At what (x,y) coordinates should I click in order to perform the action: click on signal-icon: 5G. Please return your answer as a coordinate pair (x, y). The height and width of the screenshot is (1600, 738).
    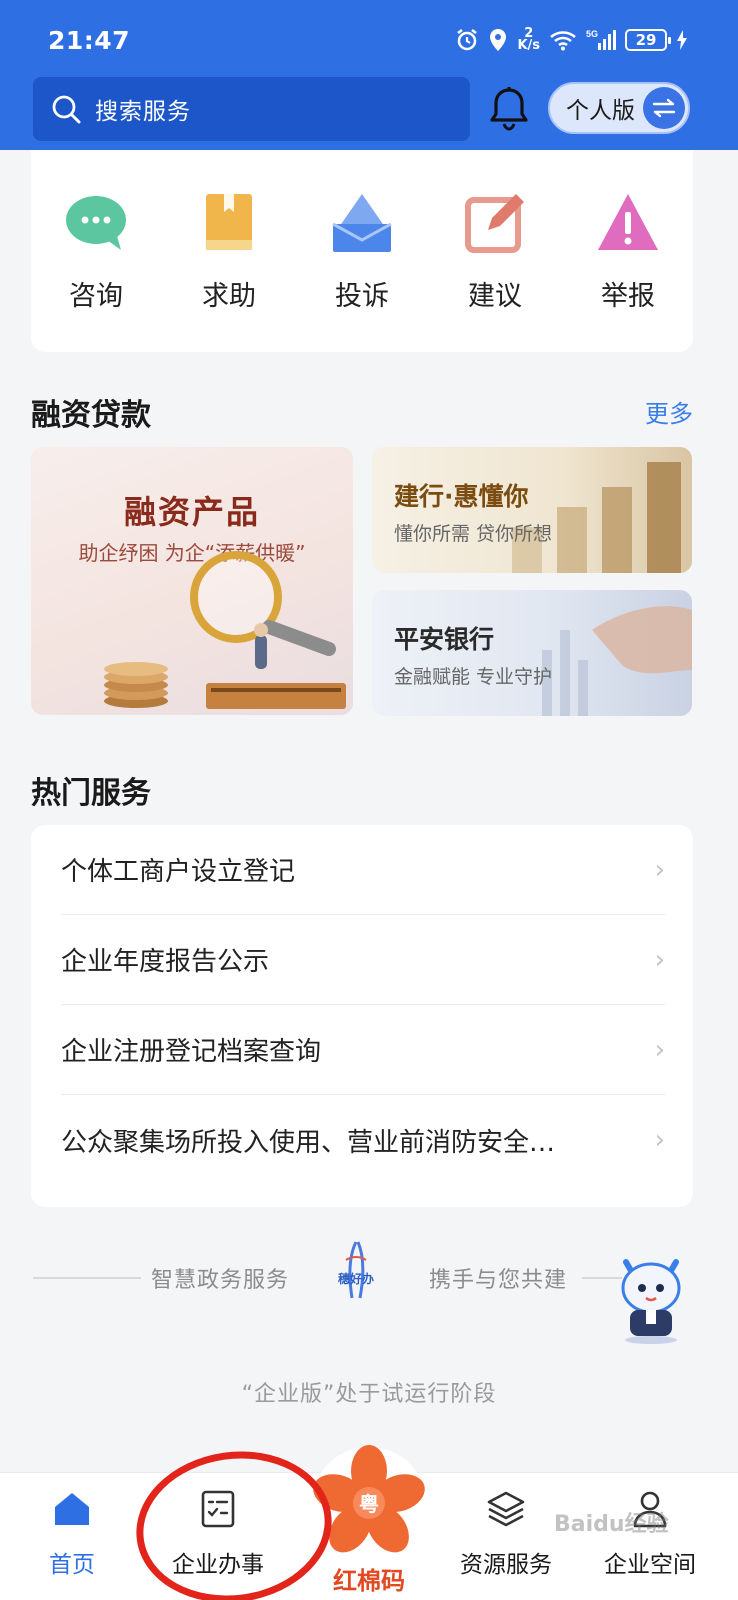
    Looking at the image, I should click on (601, 39).